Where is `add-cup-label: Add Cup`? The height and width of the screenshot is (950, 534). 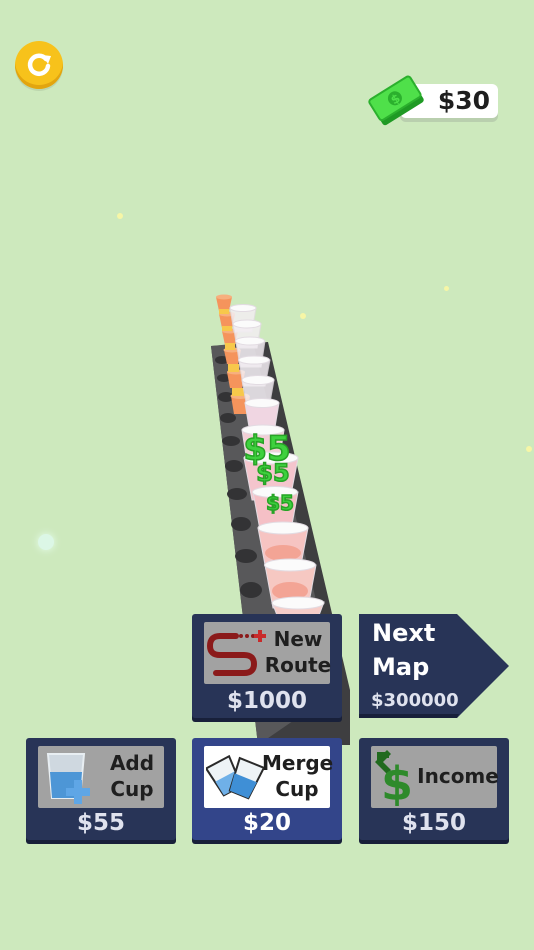 add-cup-label: Add Cup is located at coordinates (132, 776).